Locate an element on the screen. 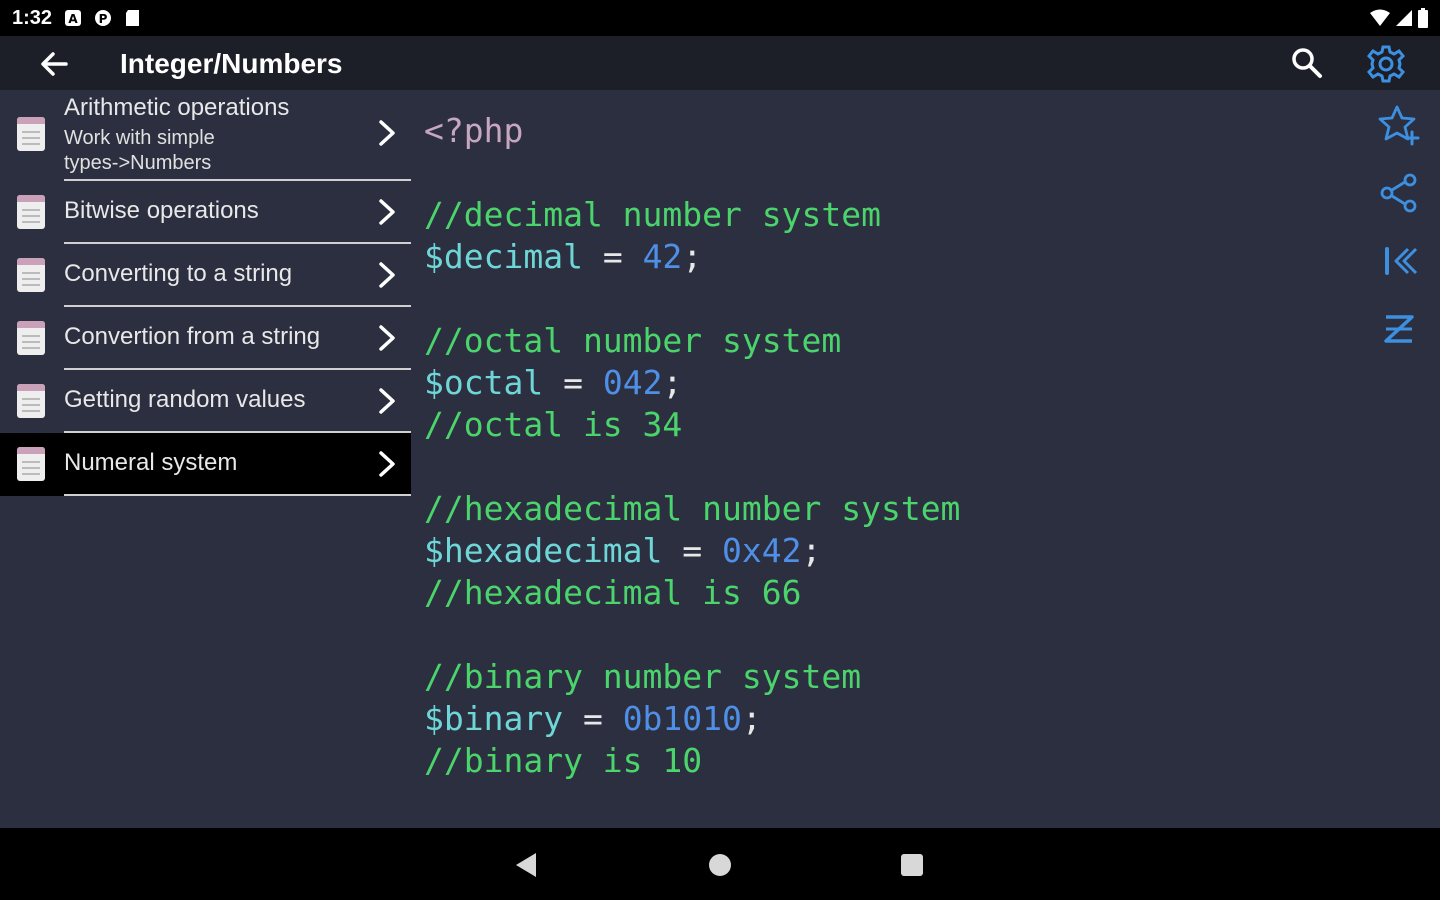  code-comment: //binary is 10 is located at coordinates (563, 760).